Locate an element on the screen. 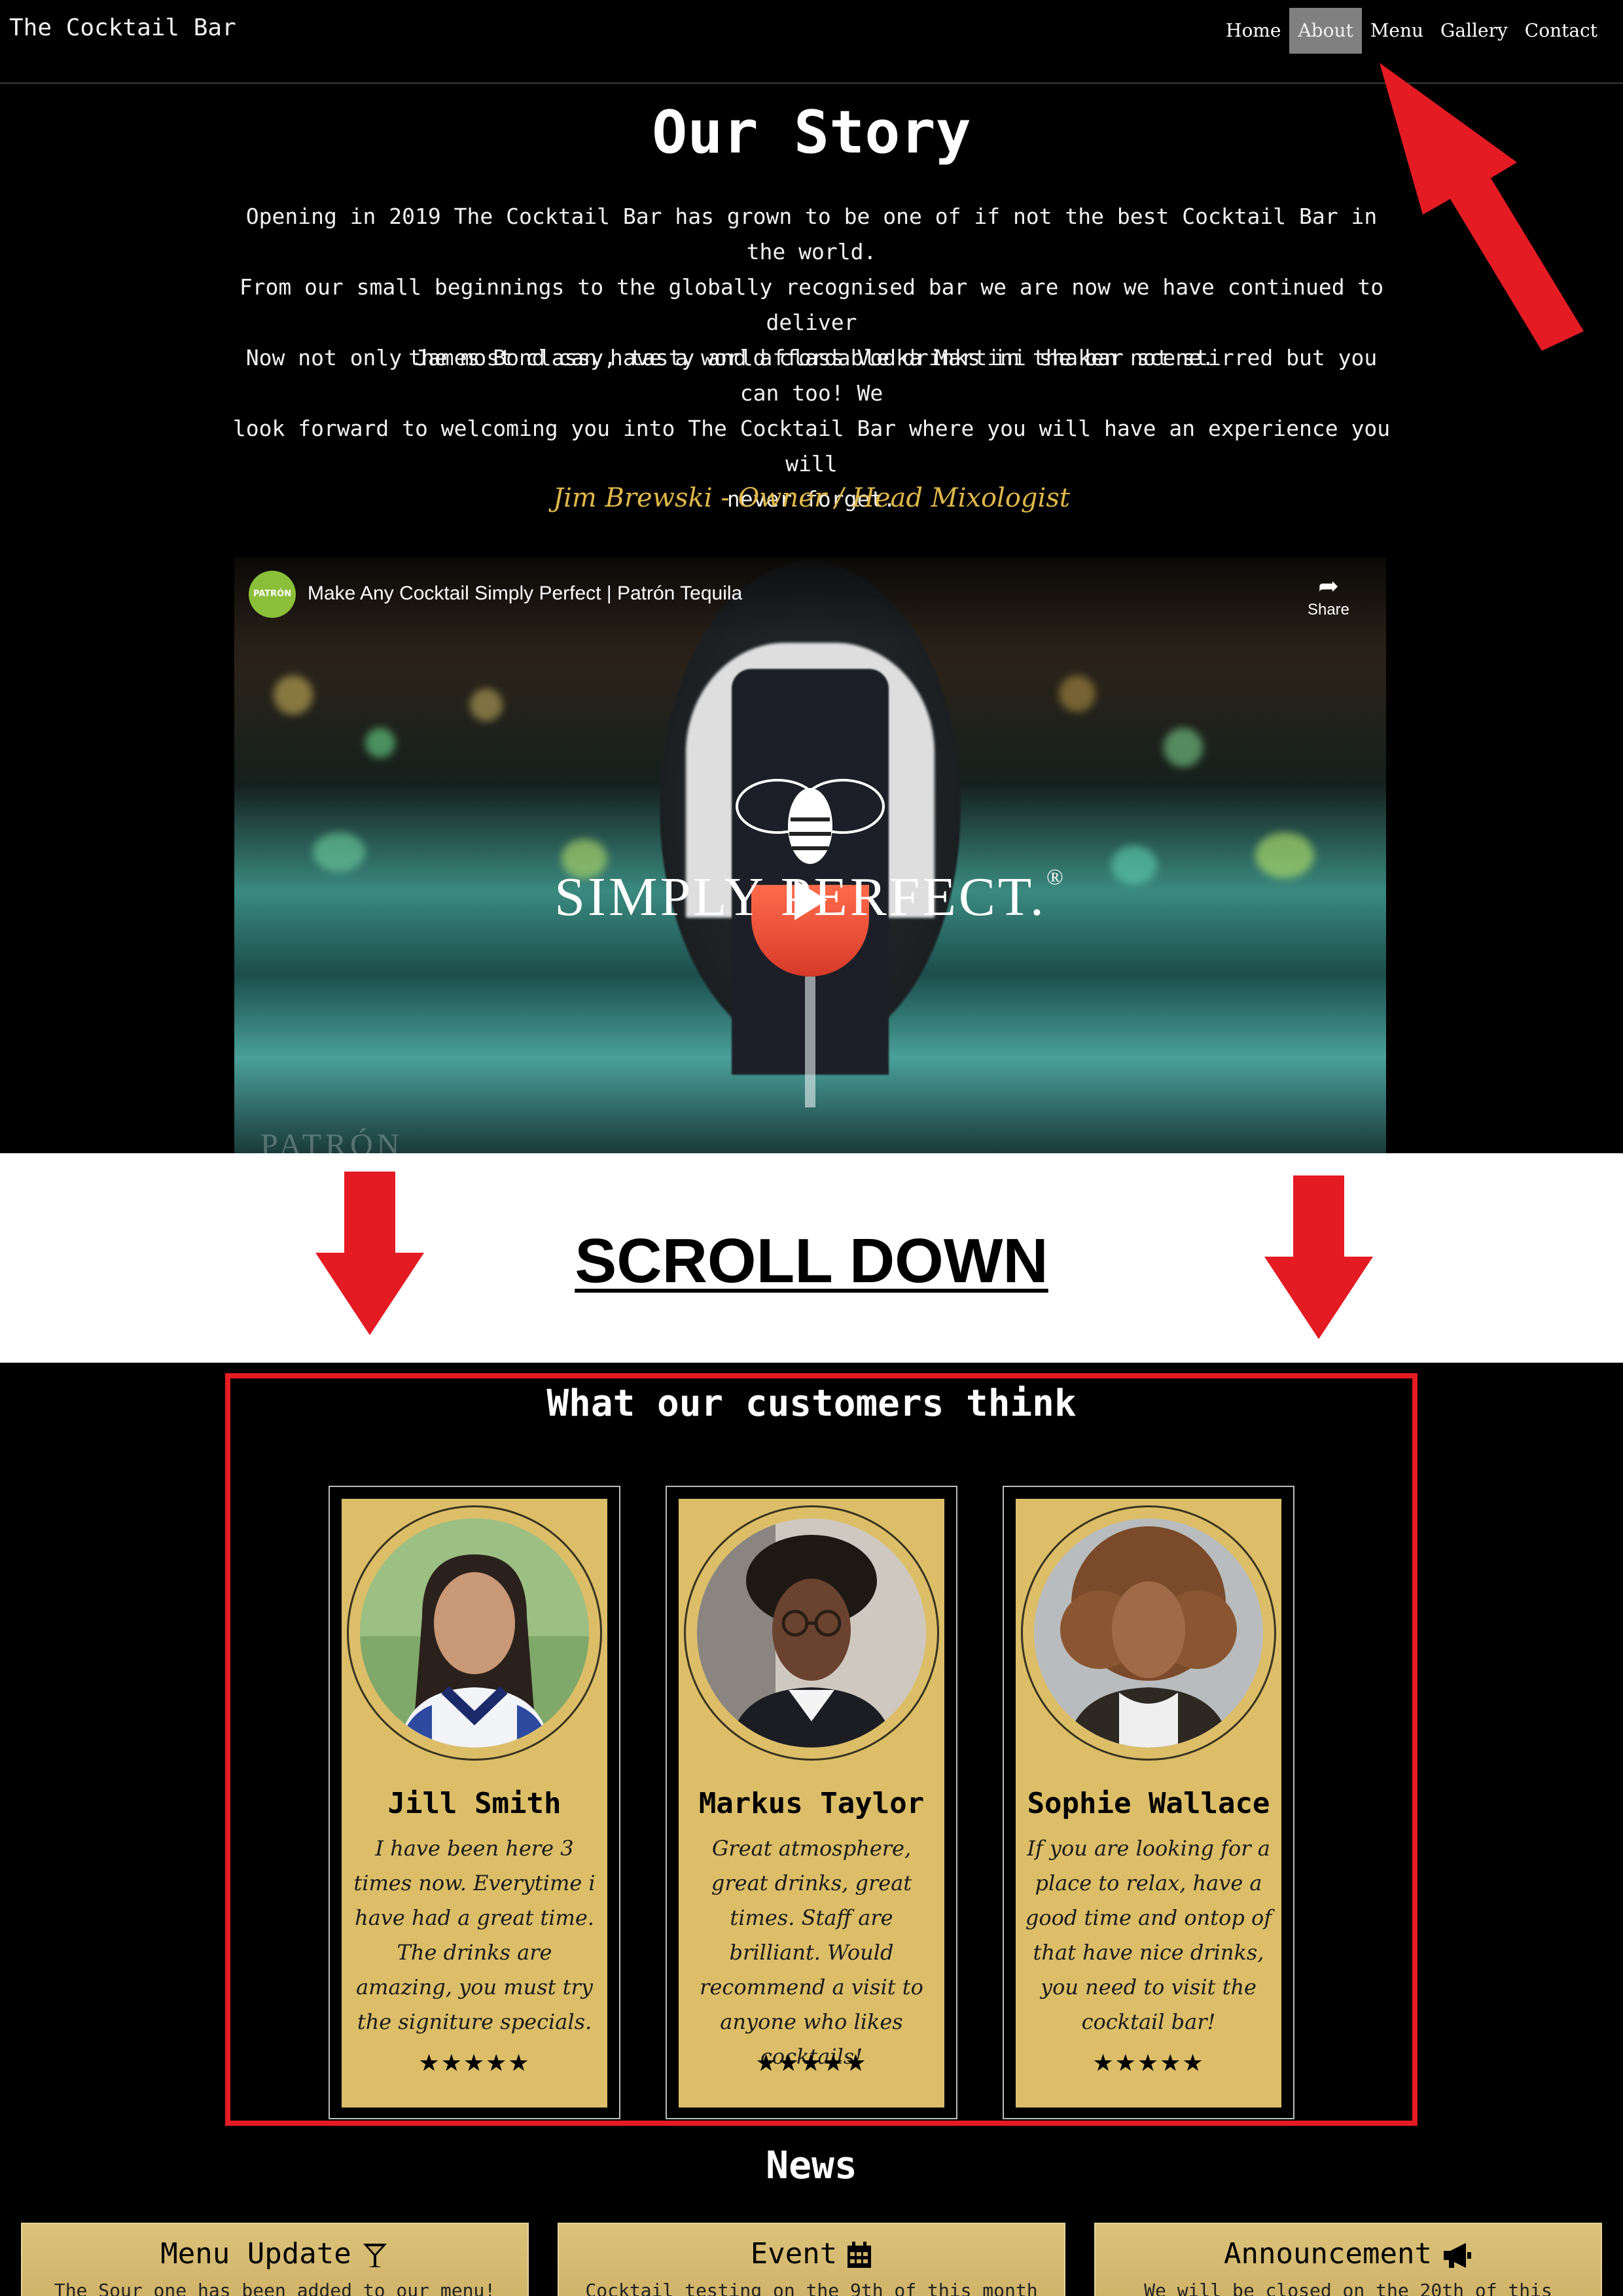 This screenshot has width=1623, height=2296. nav-link-contact: Contact is located at coordinates (1561, 31).